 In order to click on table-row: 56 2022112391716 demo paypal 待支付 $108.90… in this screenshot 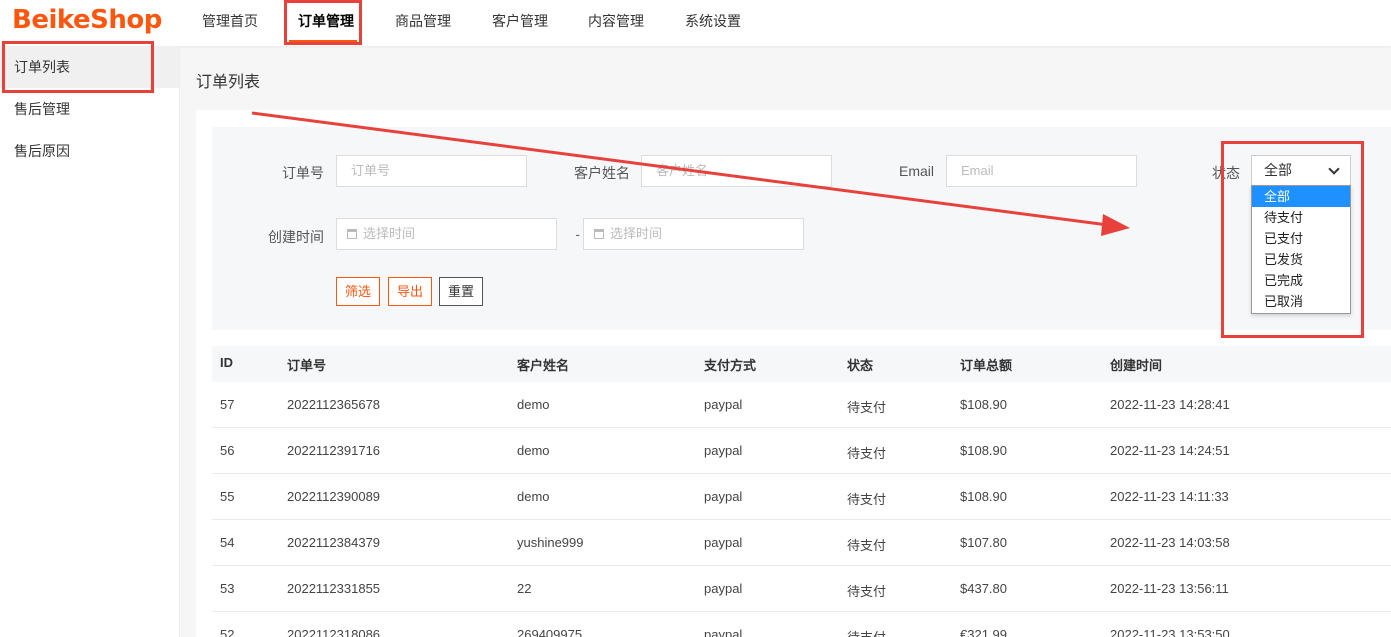, I will do `click(801, 451)`.